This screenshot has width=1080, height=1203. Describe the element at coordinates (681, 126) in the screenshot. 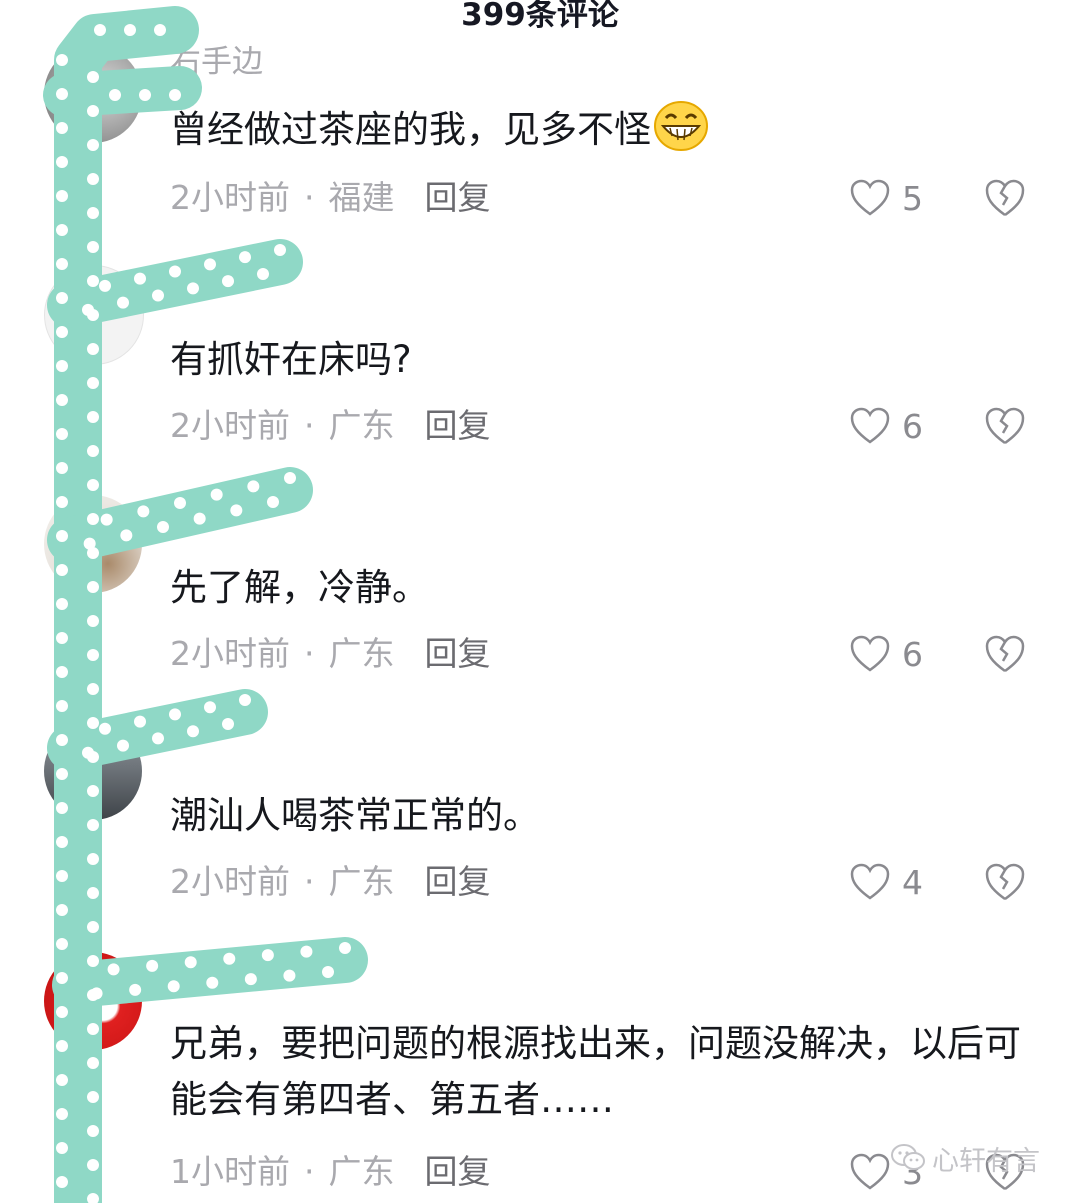

I see `grinning-face-icon` at that location.